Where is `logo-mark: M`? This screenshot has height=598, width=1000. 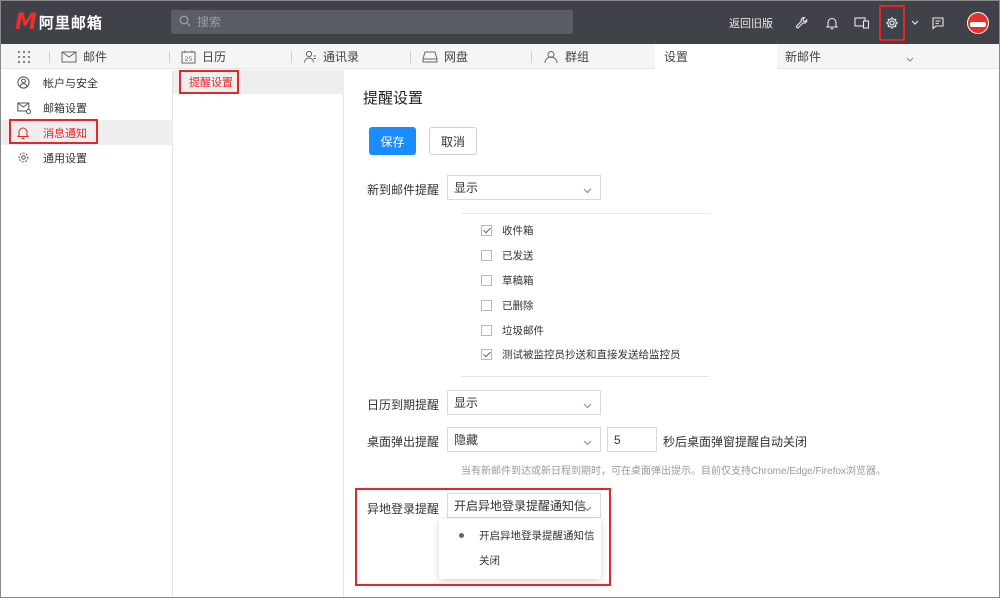 logo-mark: M is located at coordinates (26, 22).